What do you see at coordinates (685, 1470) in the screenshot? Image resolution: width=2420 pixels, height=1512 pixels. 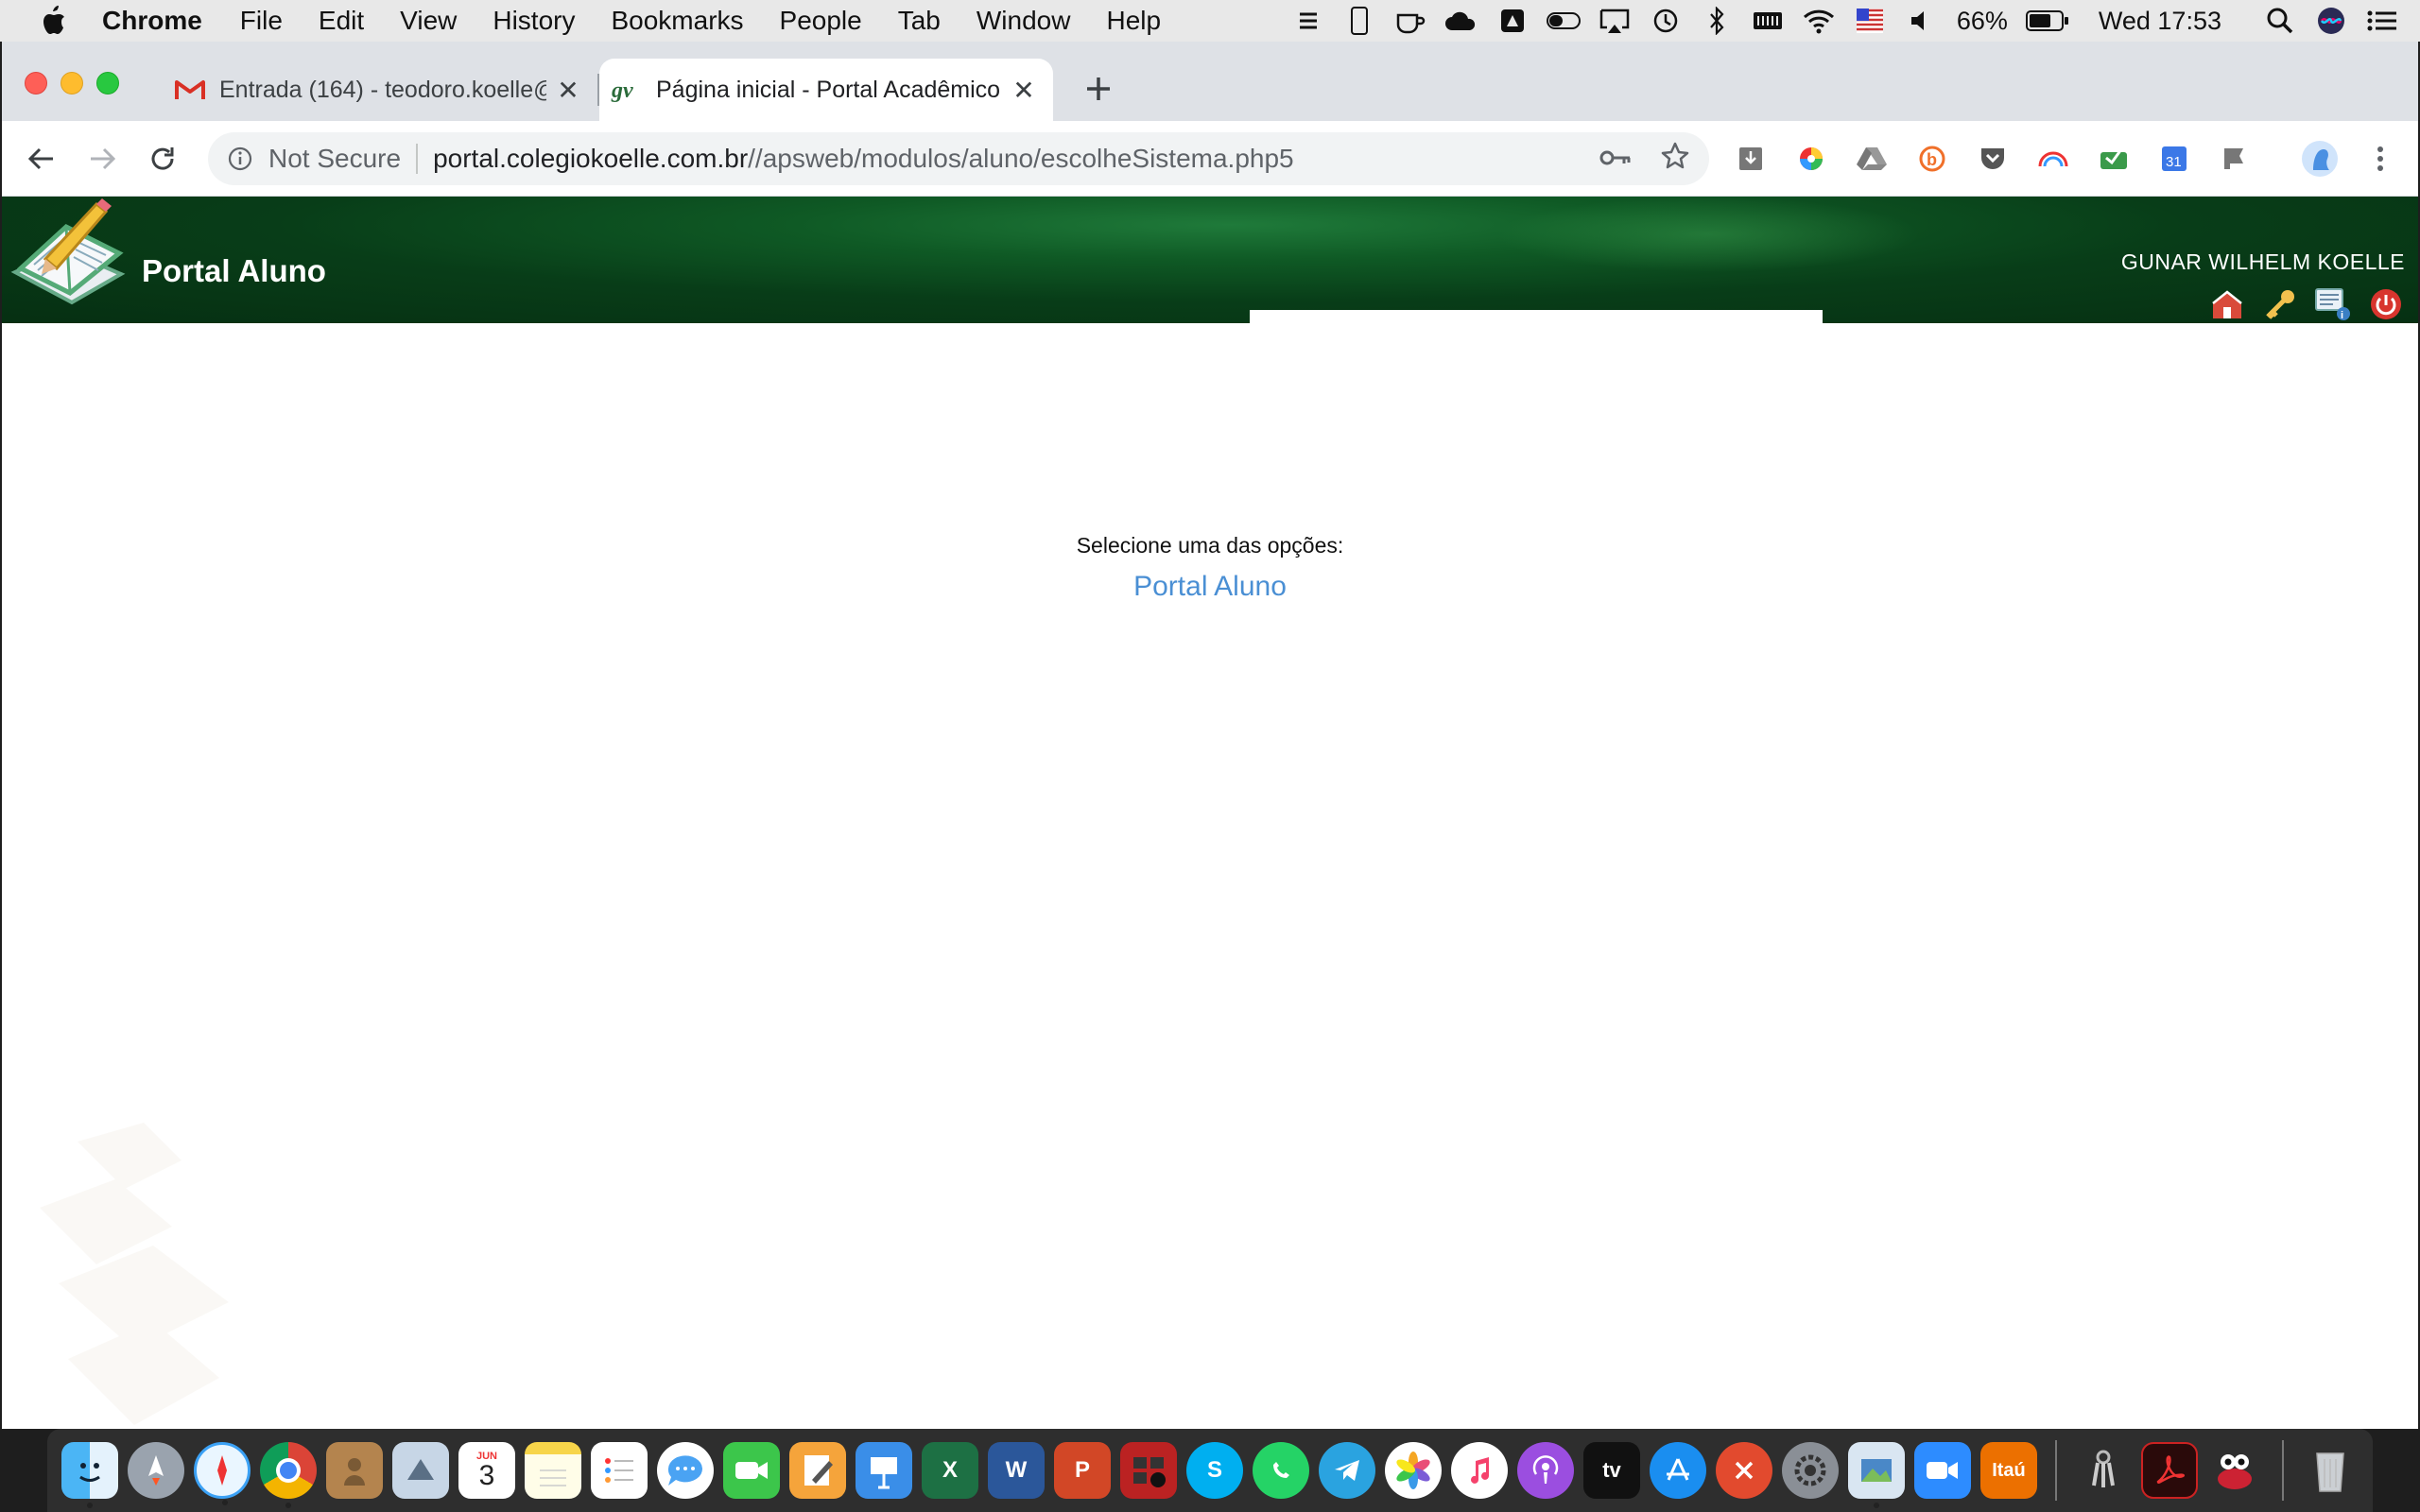 I see `messages-app-icon` at bounding box center [685, 1470].